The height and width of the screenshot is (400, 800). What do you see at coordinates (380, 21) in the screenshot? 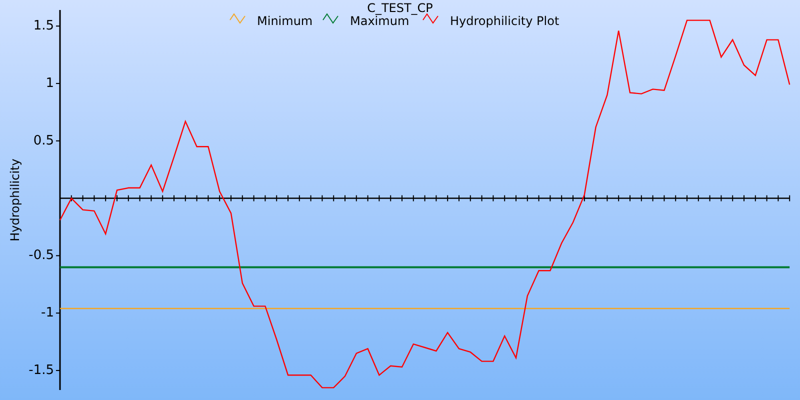
I see `legend-label: Maximum` at bounding box center [380, 21].